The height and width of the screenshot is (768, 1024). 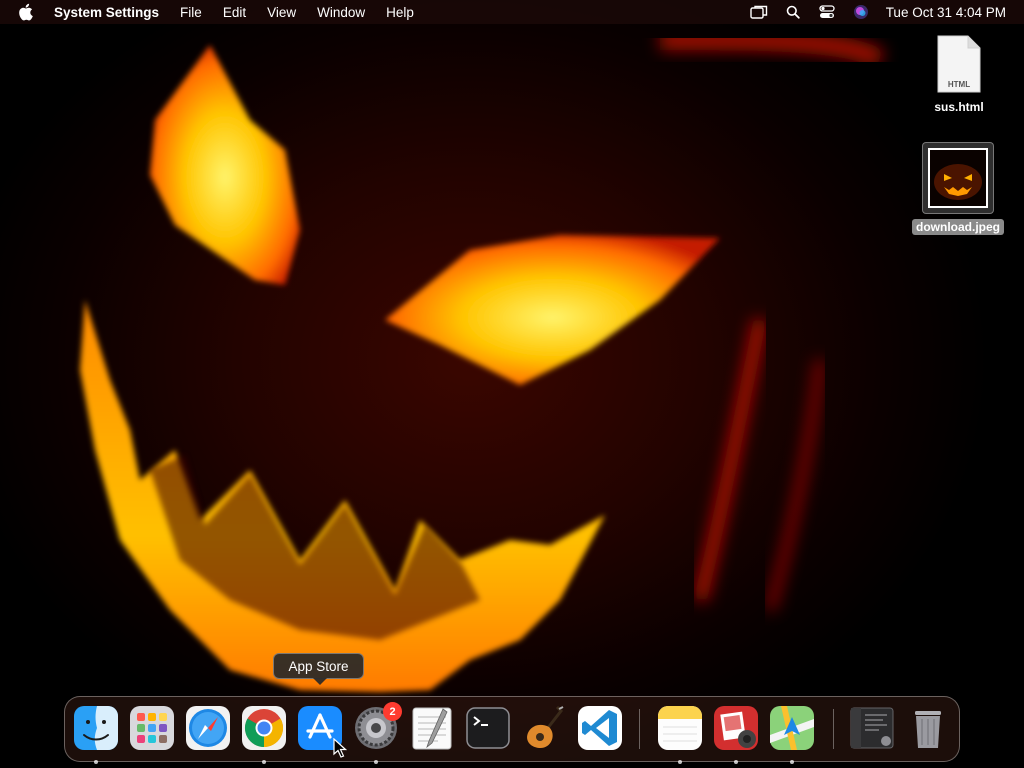 What do you see at coordinates (793, 12) in the screenshot?
I see `spotlight-search-icon` at bounding box center [793, 12].